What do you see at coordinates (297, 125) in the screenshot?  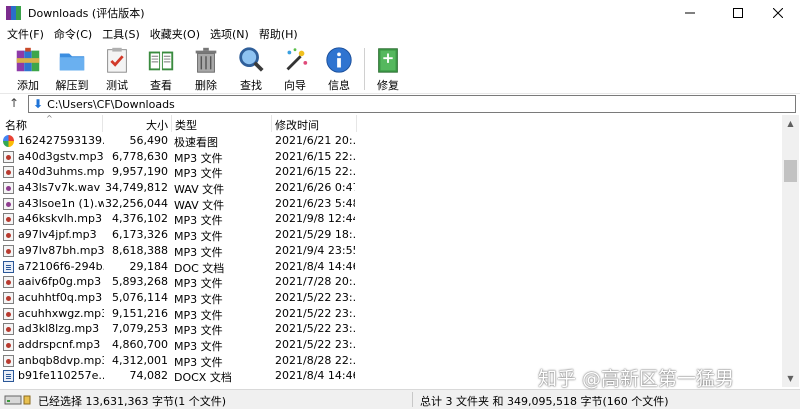 I see `column-modified: 修改时间` at bounding box center [297, 125].